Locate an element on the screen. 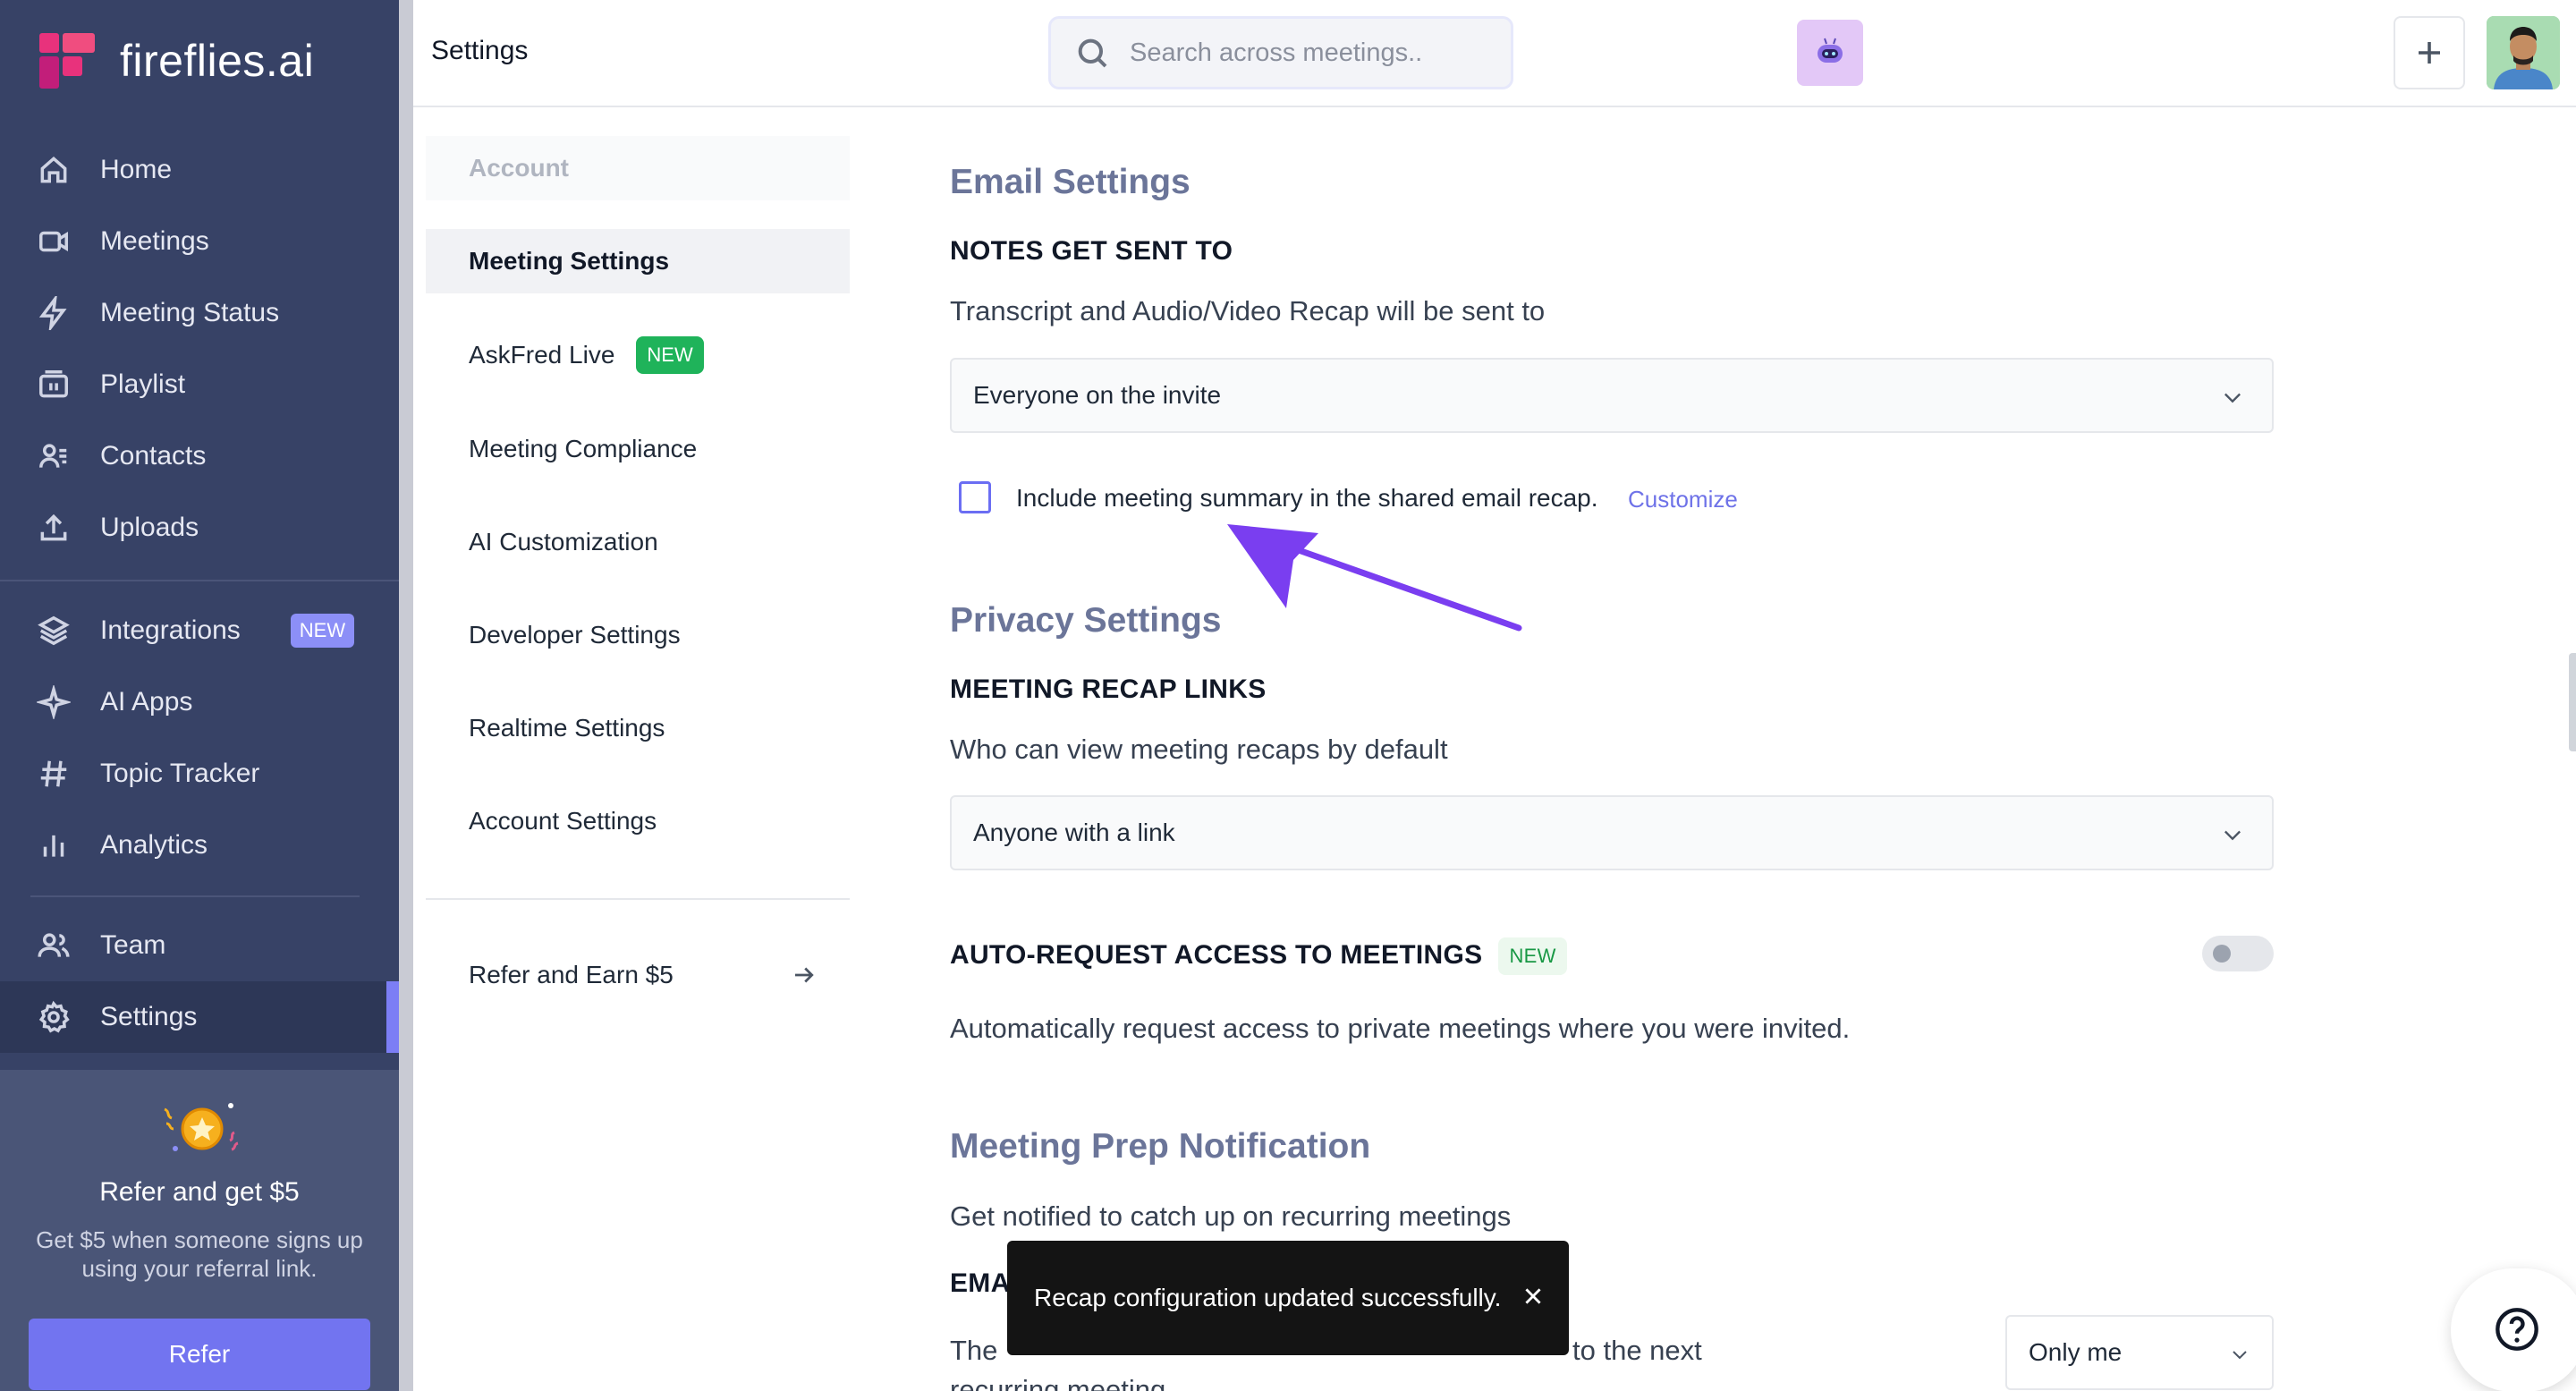 The width and height of the screenshot is (2576, 1391). sidebar-item-label: Integrations is located at coordinates (170, 630).